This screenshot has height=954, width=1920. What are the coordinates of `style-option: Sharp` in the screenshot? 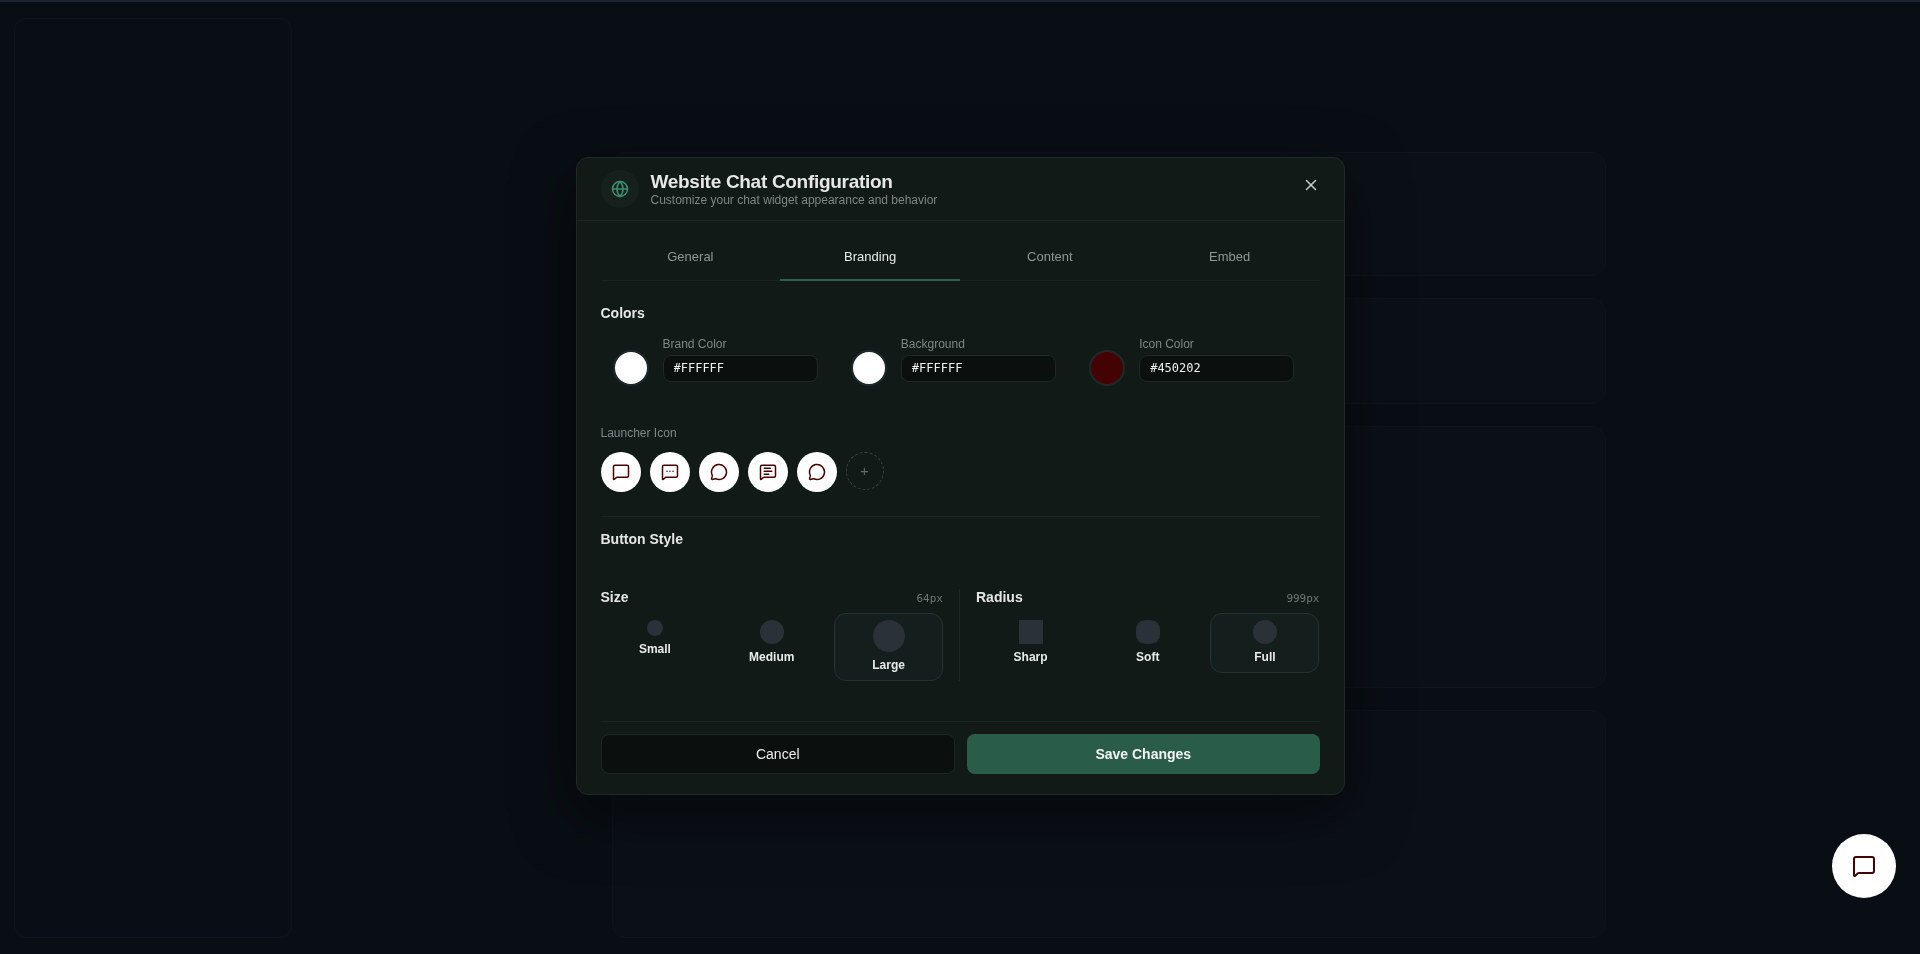 It's located at (1031, 642).